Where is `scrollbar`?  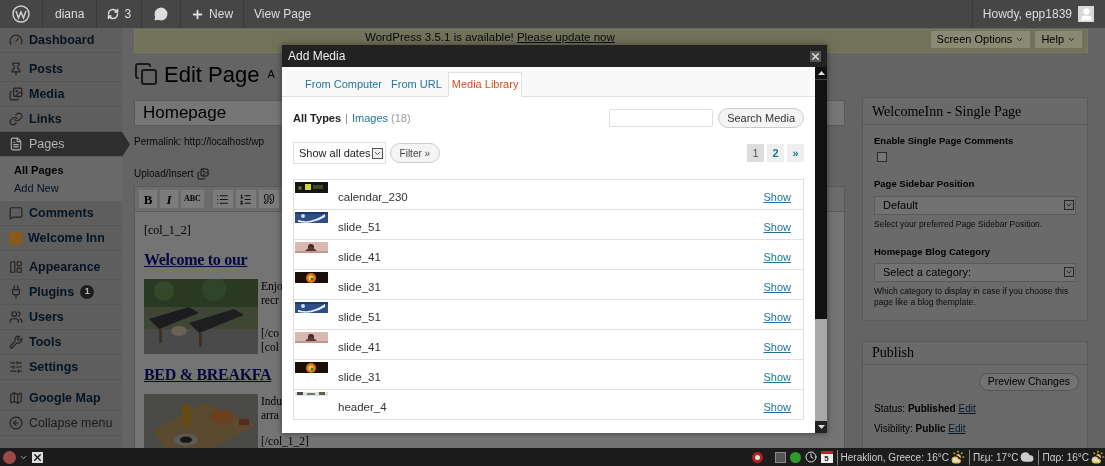
scrollbar is located at coordinates (821, 250).